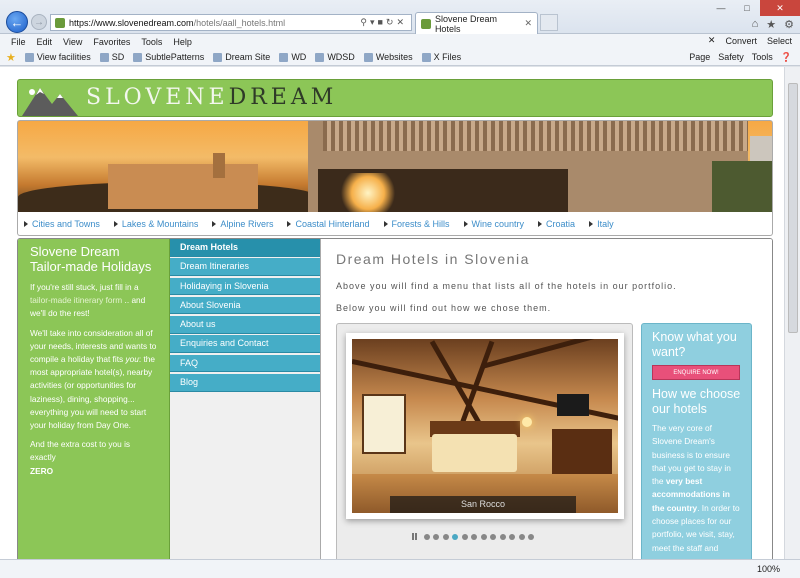 This screenshot has height=578, width=800. I want to click on hotel-photo: San Rocco, so click(485, 426).